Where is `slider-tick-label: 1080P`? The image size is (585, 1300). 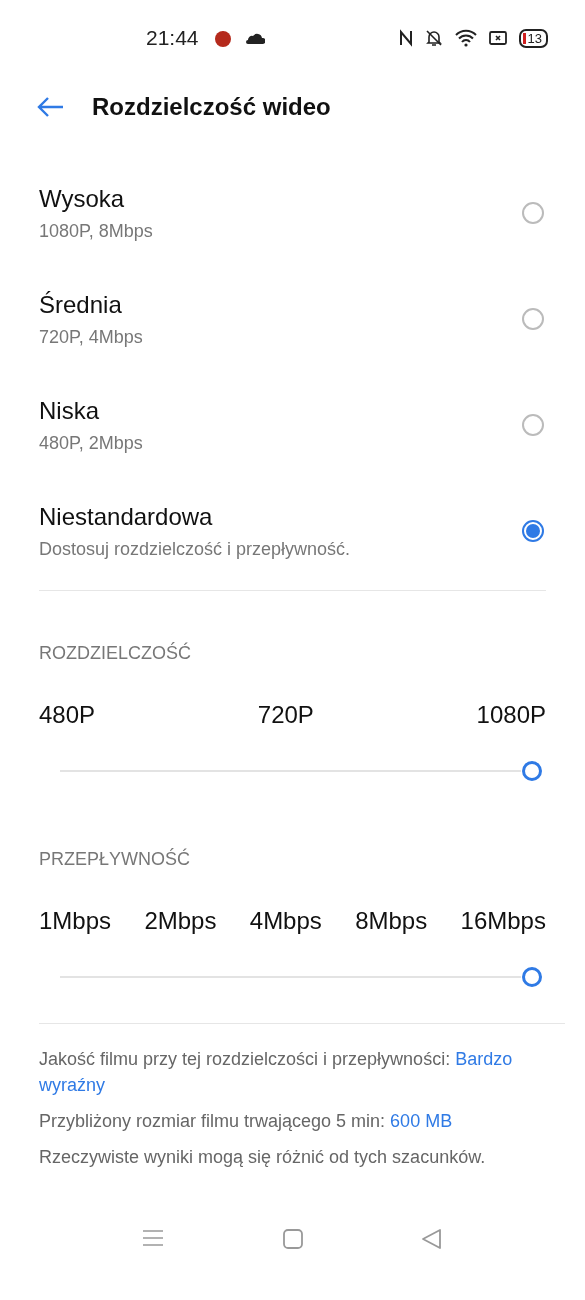 slider-tick-label: 1080P is located at coordinates (511, 715).